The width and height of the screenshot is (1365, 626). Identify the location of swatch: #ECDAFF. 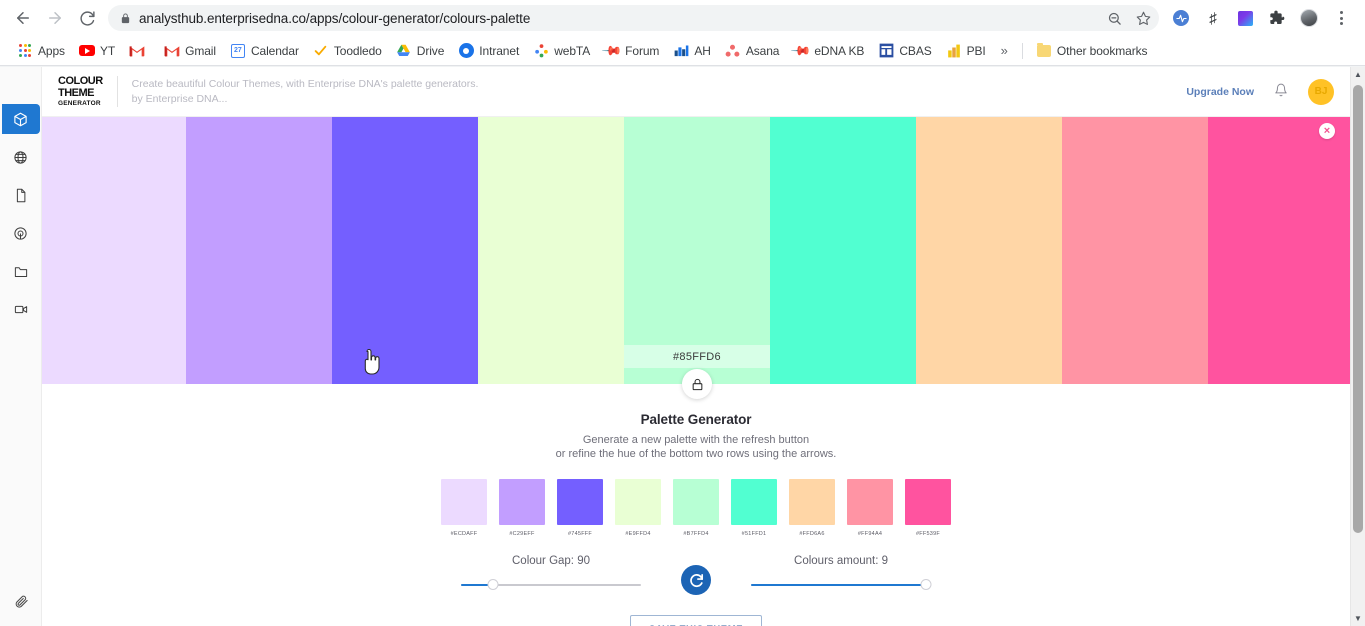
(464, 508).